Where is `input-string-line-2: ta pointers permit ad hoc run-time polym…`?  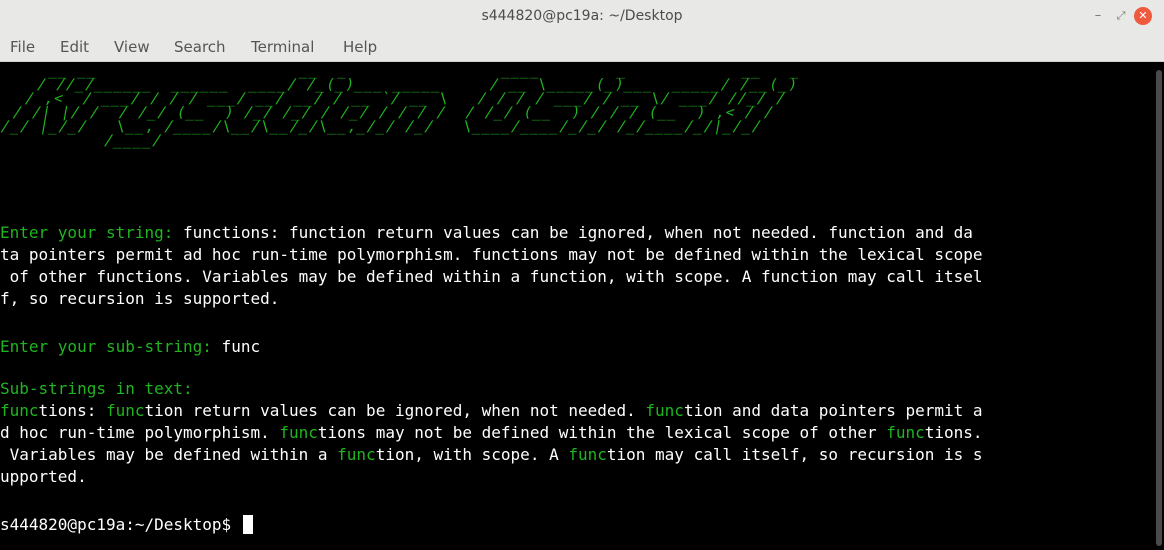
input-string-line-2: ta pointers permit ad hoc run-time polym… is located at coordinates (491, 254).